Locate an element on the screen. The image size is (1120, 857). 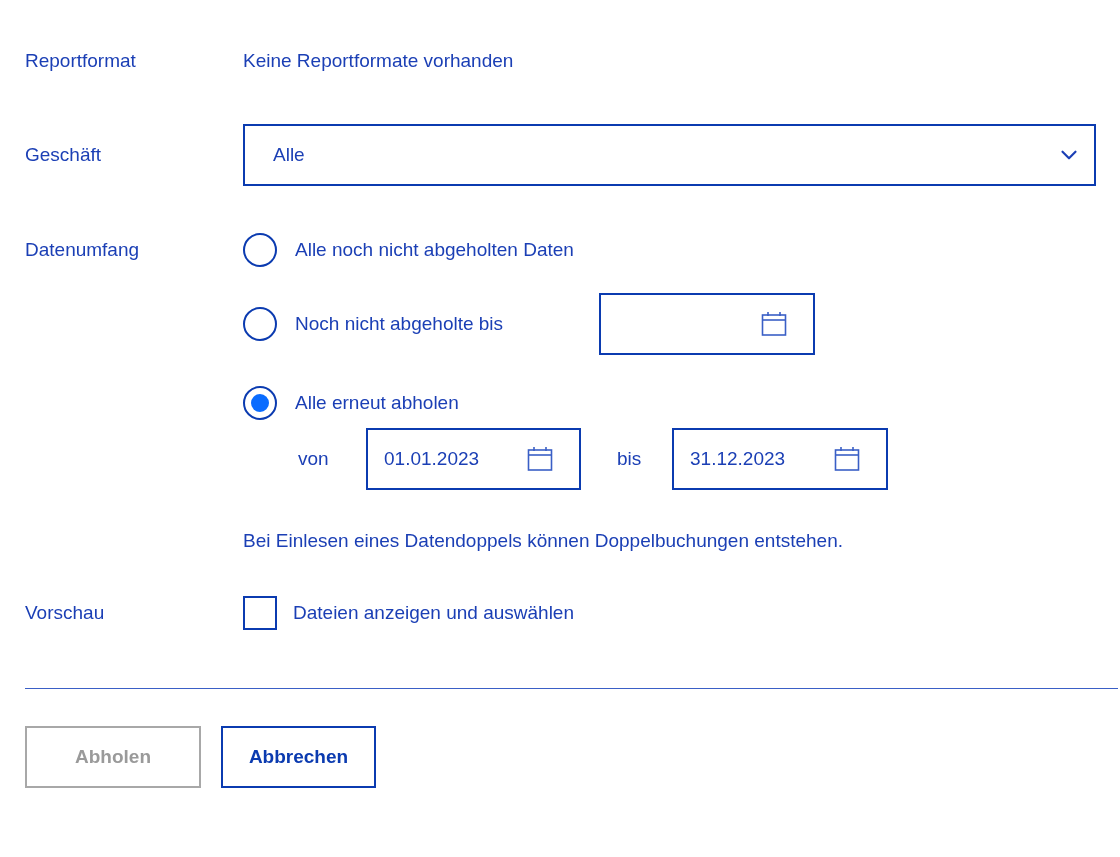
warning-note: Bei Einlesen eines Datendoppels können Doppelbuchungen entstehen. is located at coordinates (543, 540).